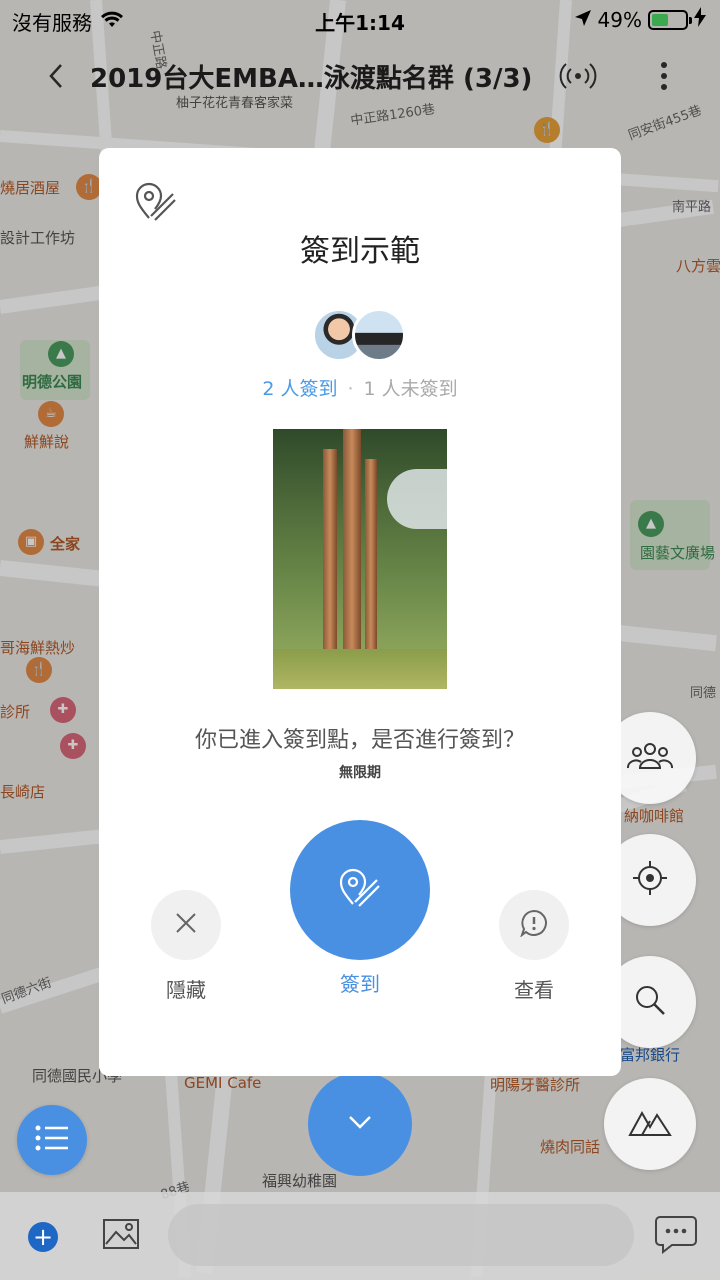  What do you see at coordinates (360, 984) in the screenshot?
I see `checkin-label: 簽到` at bounding box center [360, 984].